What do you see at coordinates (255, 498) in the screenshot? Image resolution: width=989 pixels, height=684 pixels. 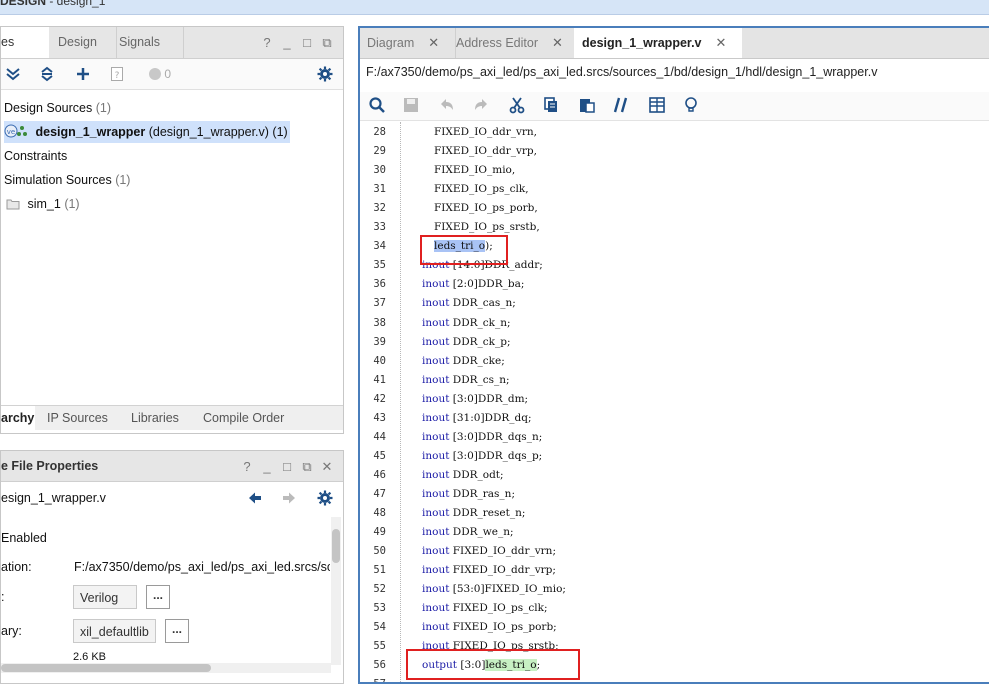 I see `back-arrow-icon` at bounding box center [255, 498].